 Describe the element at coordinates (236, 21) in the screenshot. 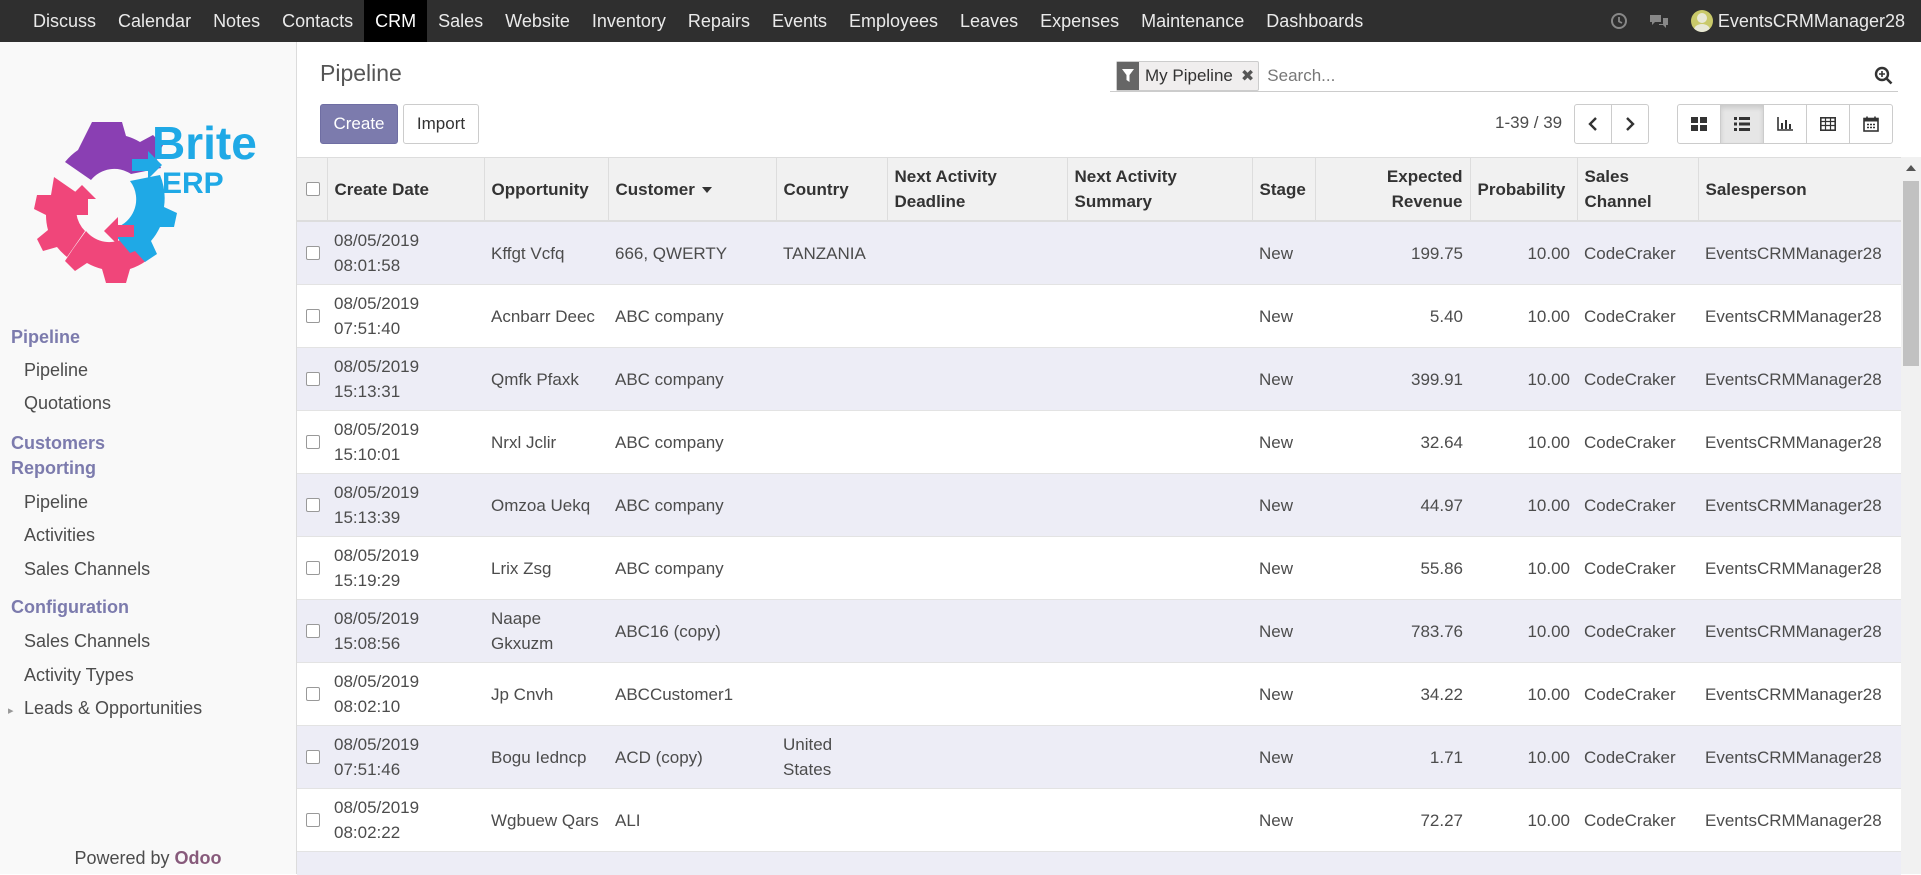

I see `app-menu-item-notes: Notes` at that location.